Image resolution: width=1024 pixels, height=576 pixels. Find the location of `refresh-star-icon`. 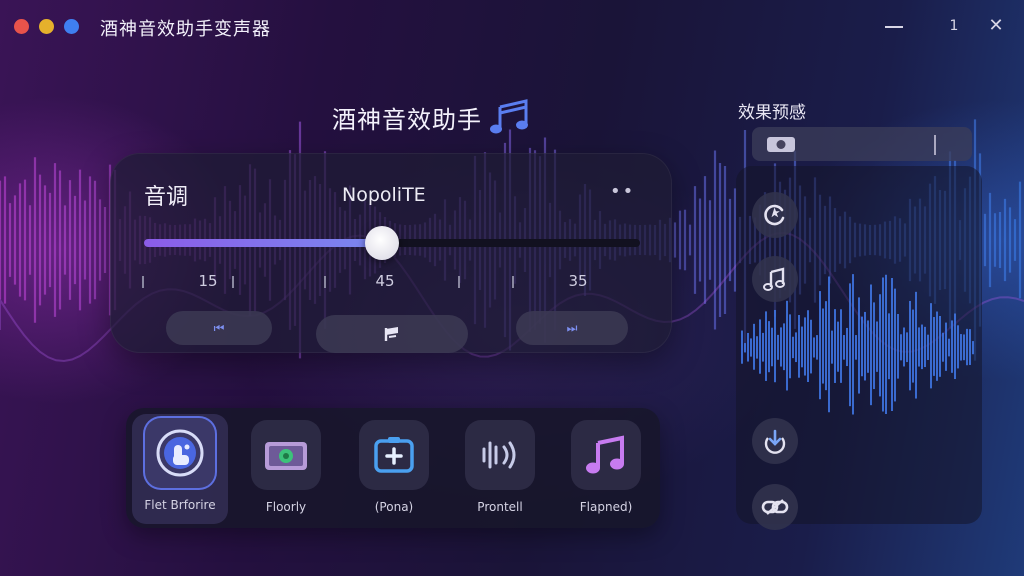

refresh-star-icon is located at coordinates (774, 215).